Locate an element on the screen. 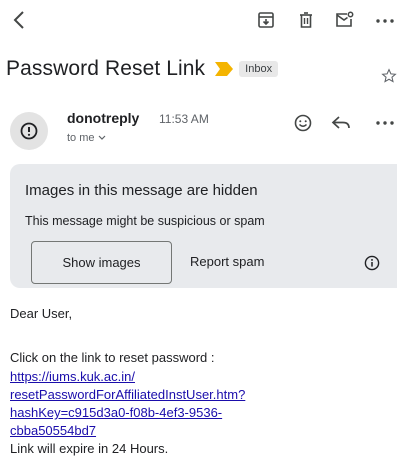 This screenshot has width=397, height=470. alert-circle-icon is located at coordinates (29, 131).